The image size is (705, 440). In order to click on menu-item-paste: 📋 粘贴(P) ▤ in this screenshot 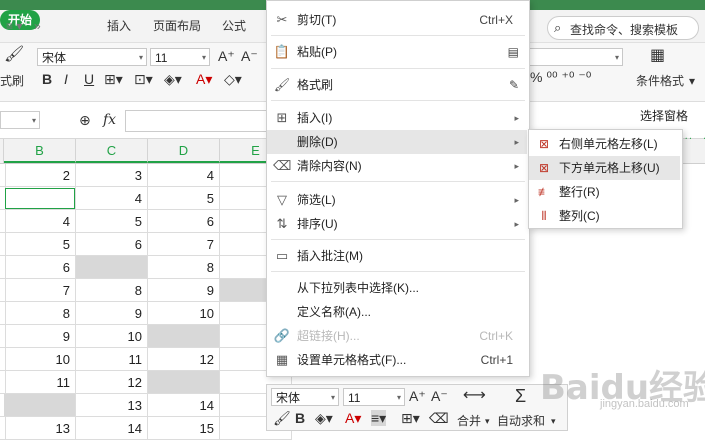, I will do `click(397, 52)`.